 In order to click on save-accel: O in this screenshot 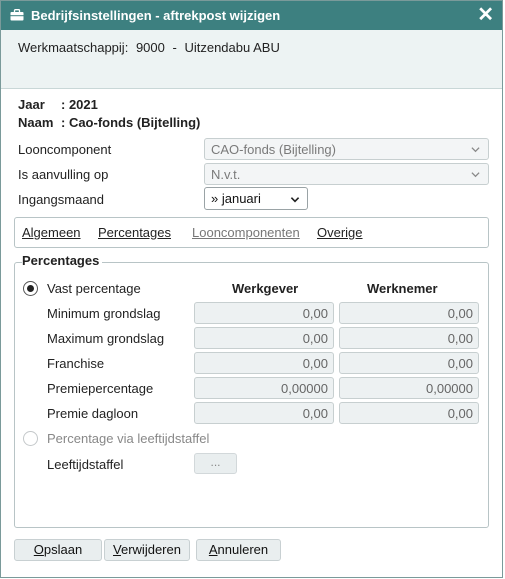, I will do `click(38, 549)`.